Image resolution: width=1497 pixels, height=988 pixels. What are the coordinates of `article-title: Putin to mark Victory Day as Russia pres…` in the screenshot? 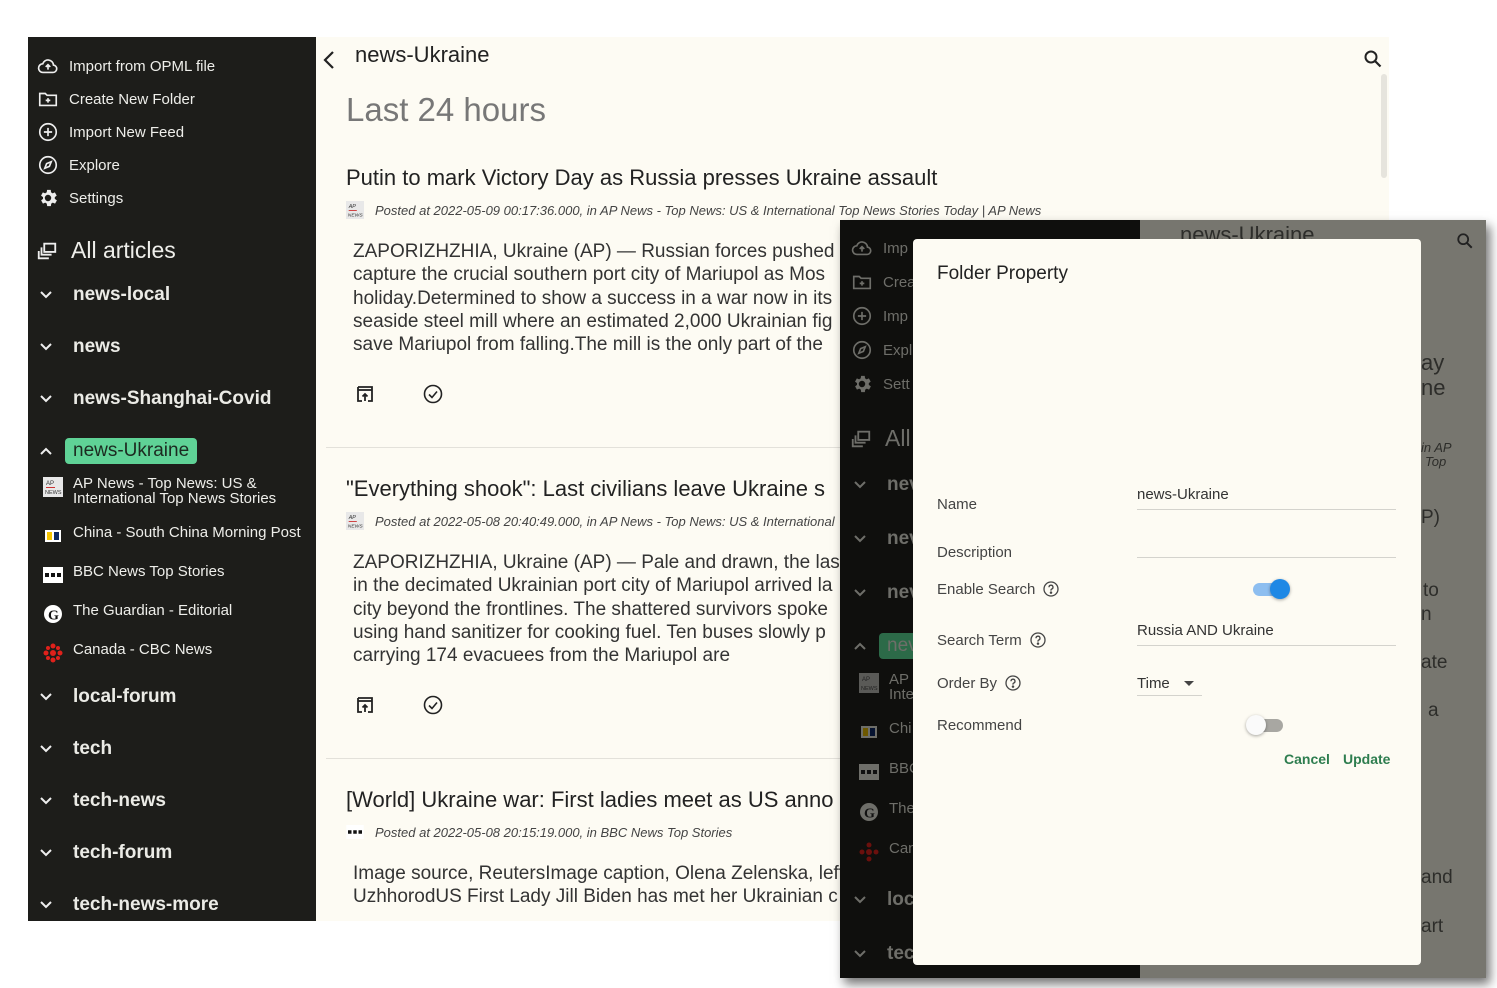 It's located at (846, 178).